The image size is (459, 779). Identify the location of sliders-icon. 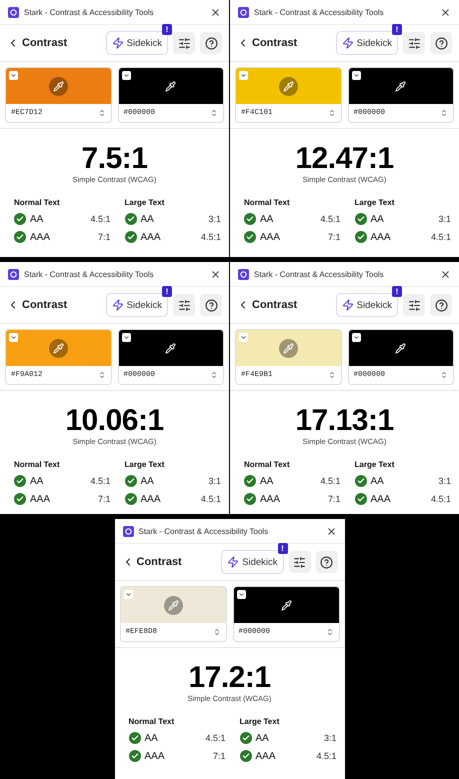
(414, 43).